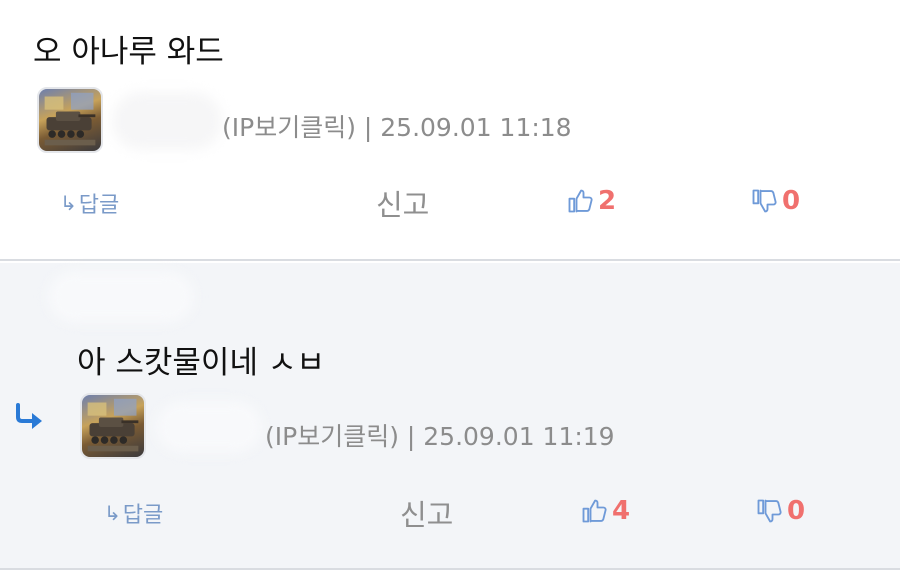  I want to click on like-count: 2, so click(607, 201).